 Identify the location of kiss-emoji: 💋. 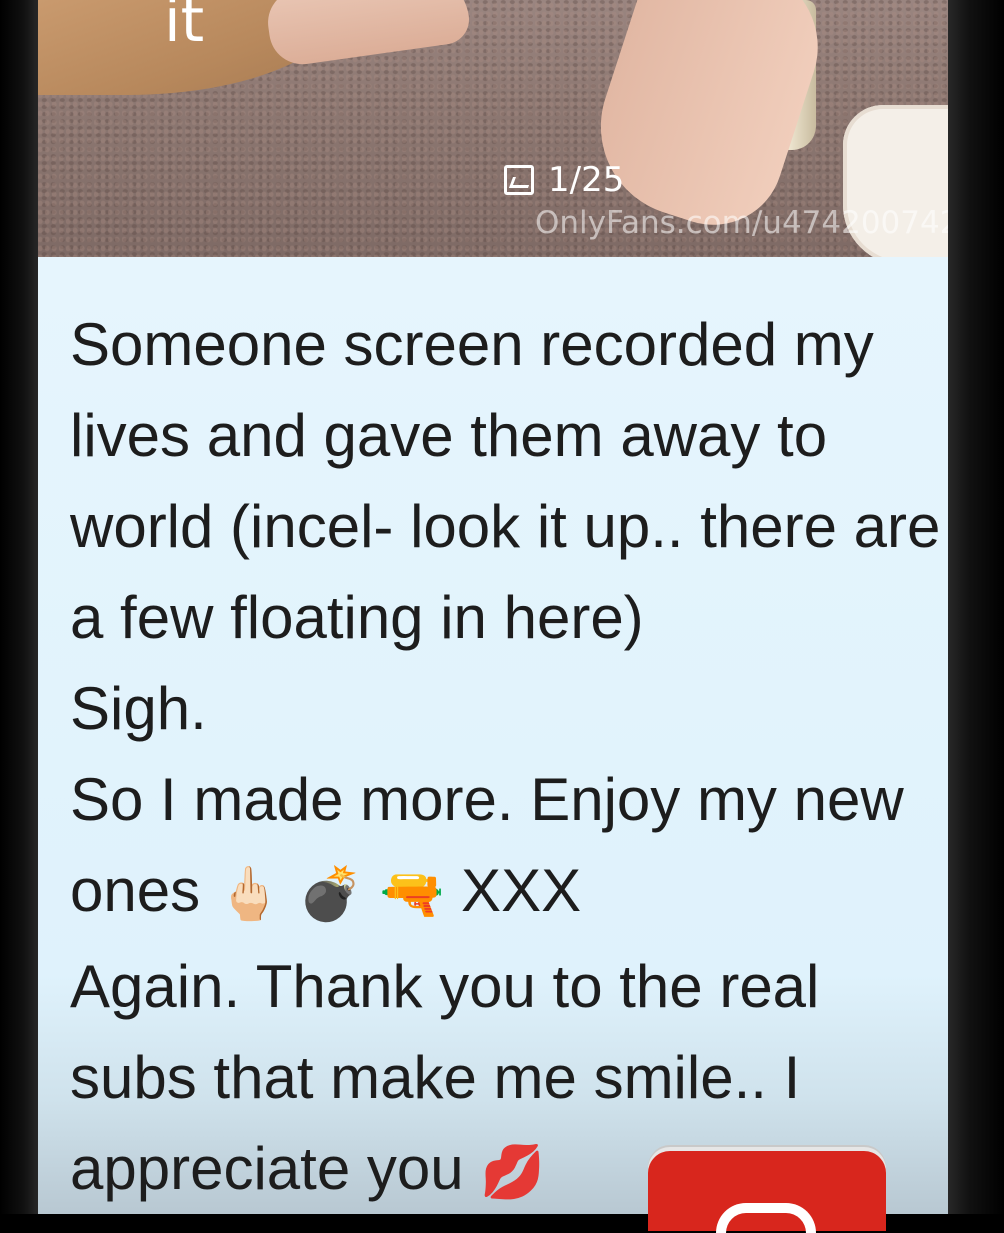
(513, 1172).